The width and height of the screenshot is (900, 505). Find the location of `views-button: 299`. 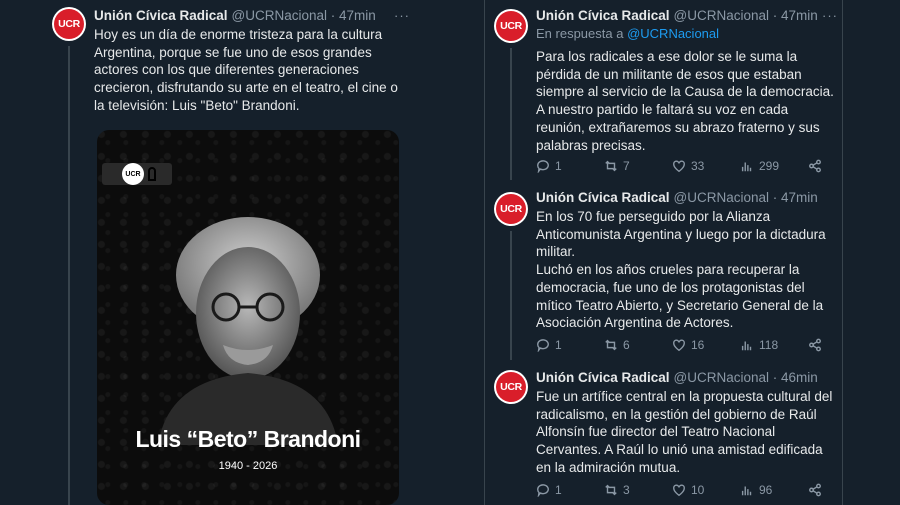

views-button: 299 is located at coordinates (760, 166).